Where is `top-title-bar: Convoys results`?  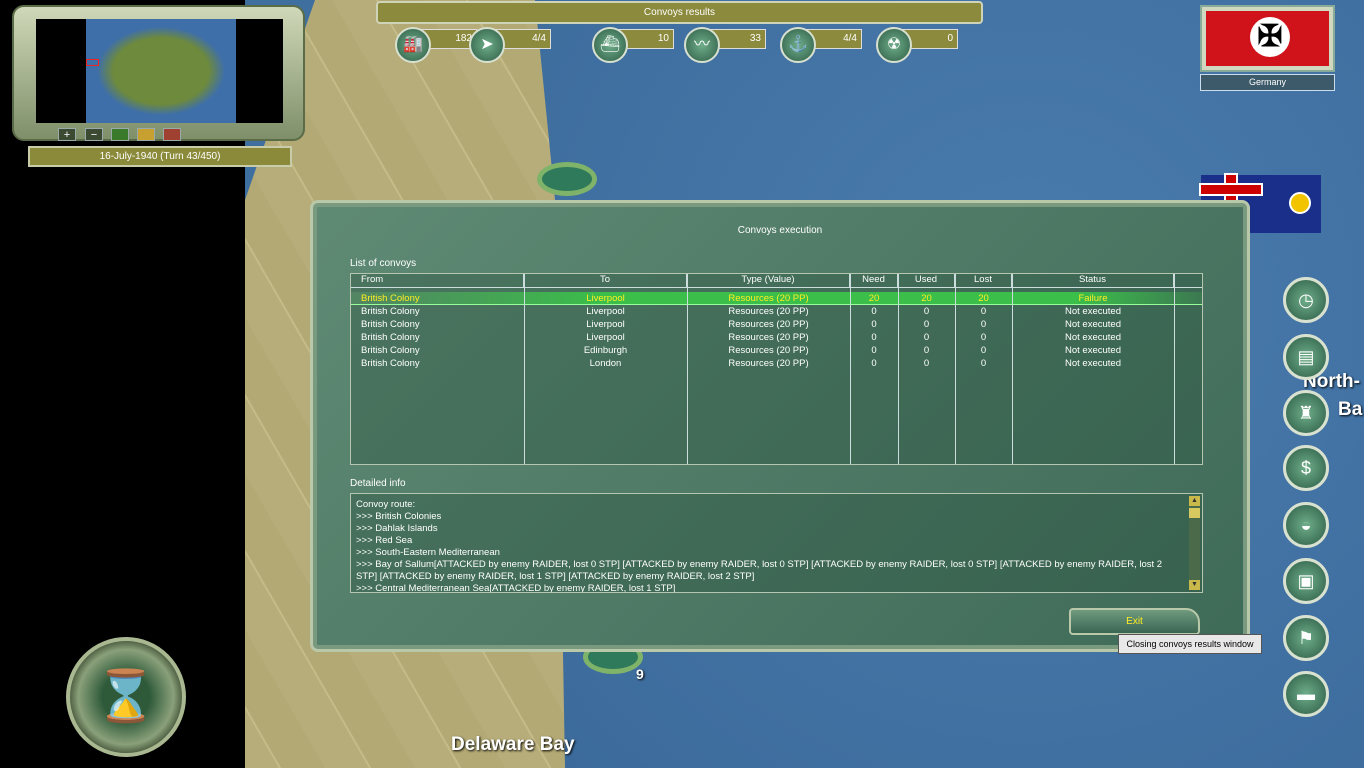
top-title-bar: Convoys results is located at coordinates (679, 12).